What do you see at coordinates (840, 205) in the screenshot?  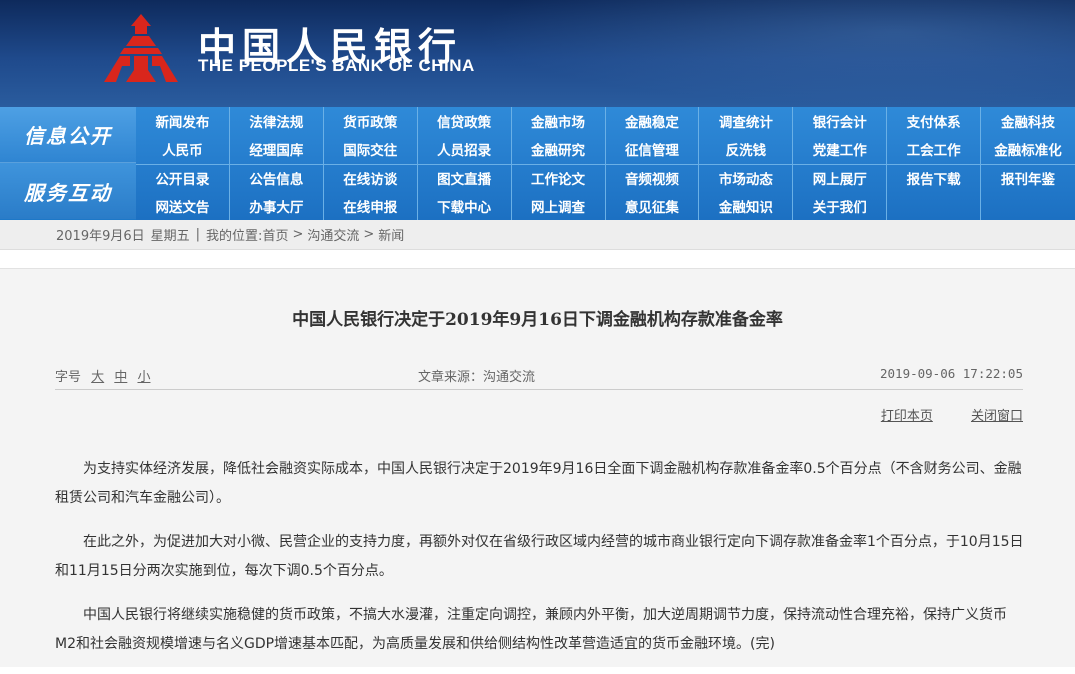 I see `nav-link-r4-c8: 关于我们` at bounding box center [840, 205].